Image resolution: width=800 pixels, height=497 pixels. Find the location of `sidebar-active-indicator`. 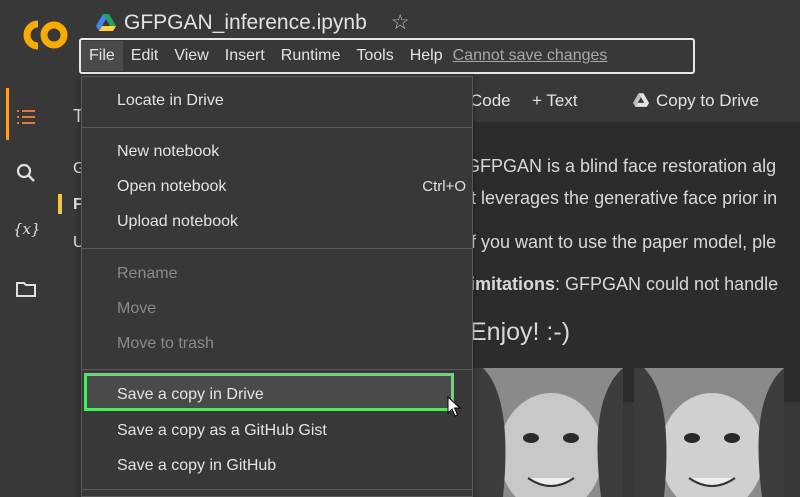

sidebar-active-indicator is located at coordinates (7, 114).